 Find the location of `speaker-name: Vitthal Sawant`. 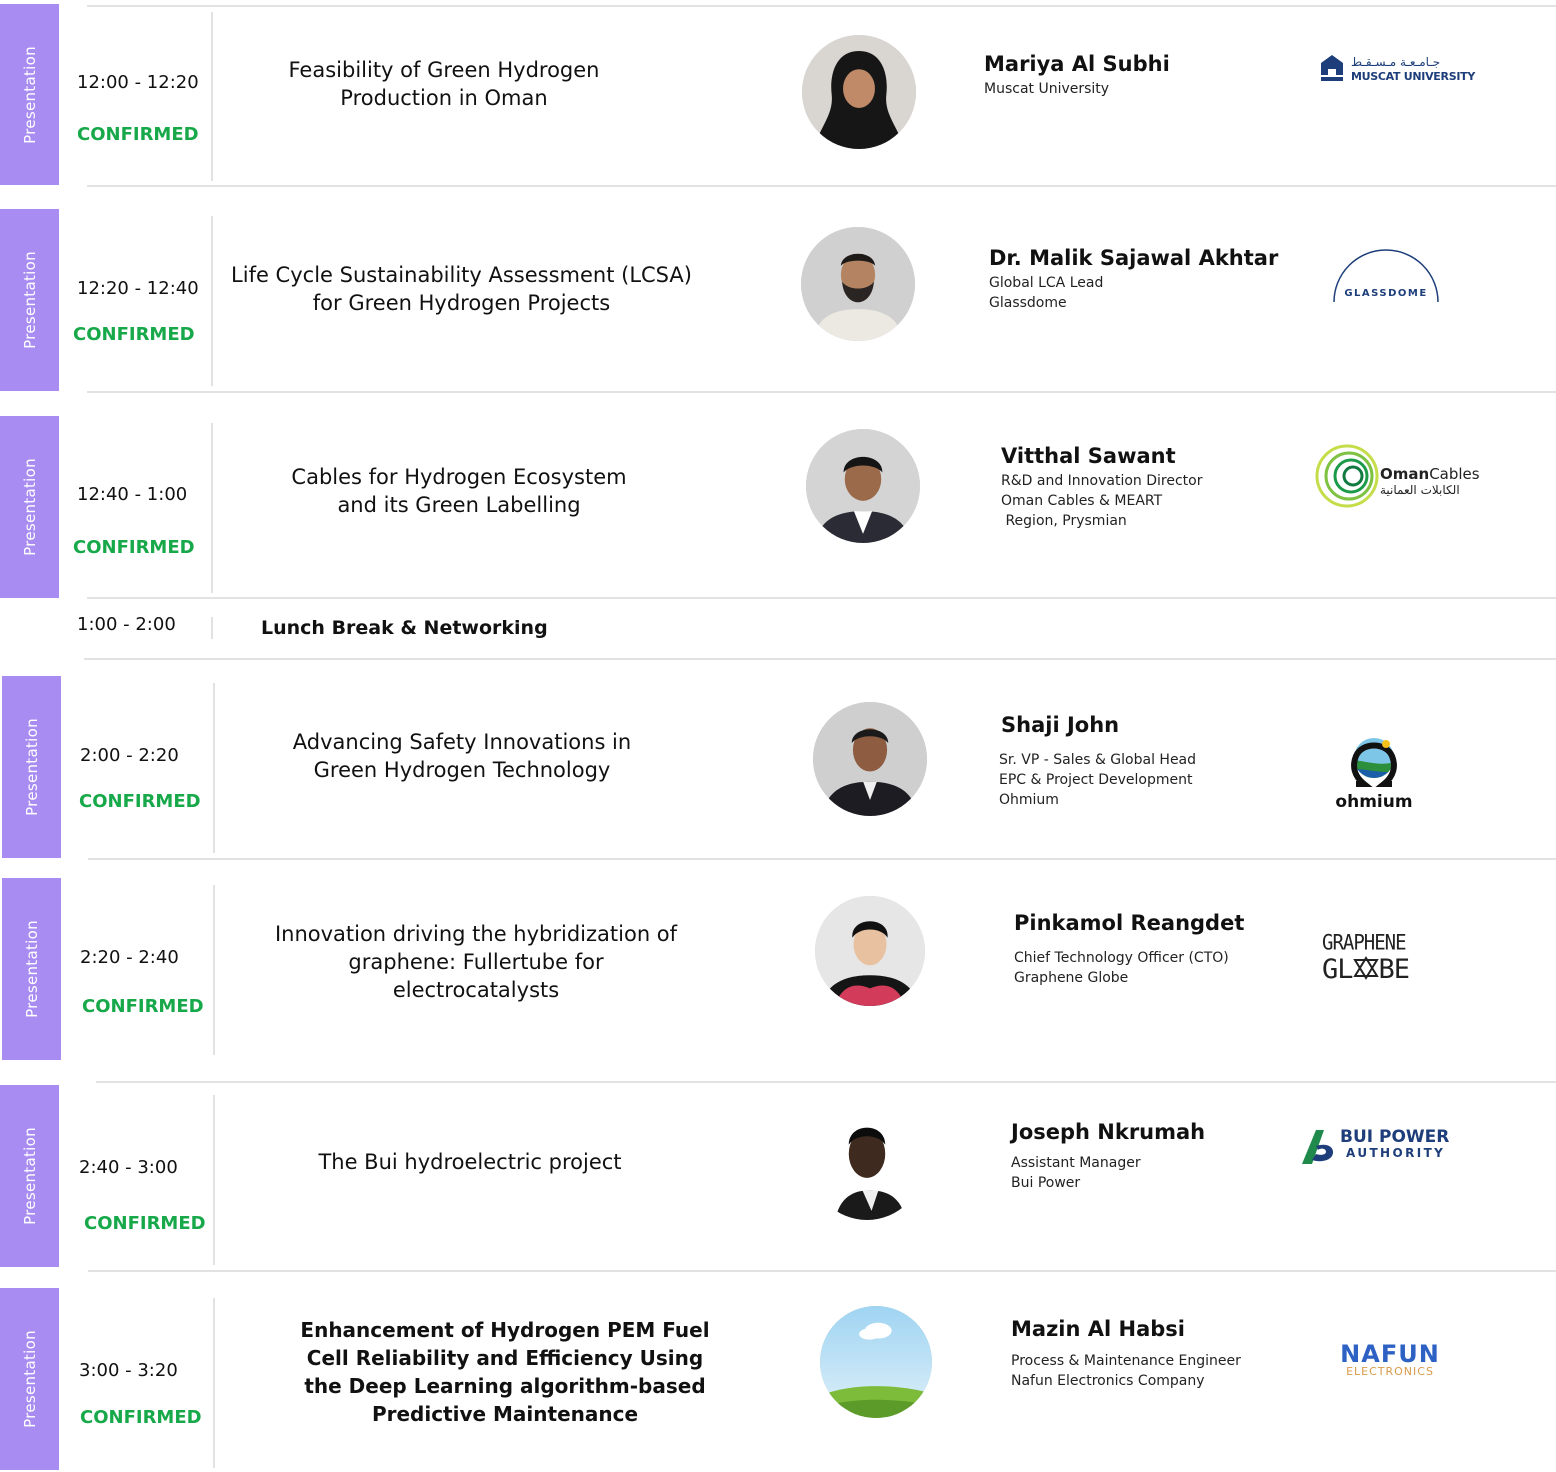

speaker-name: Vitthal Sawant is located at coordinates (1088, 456).